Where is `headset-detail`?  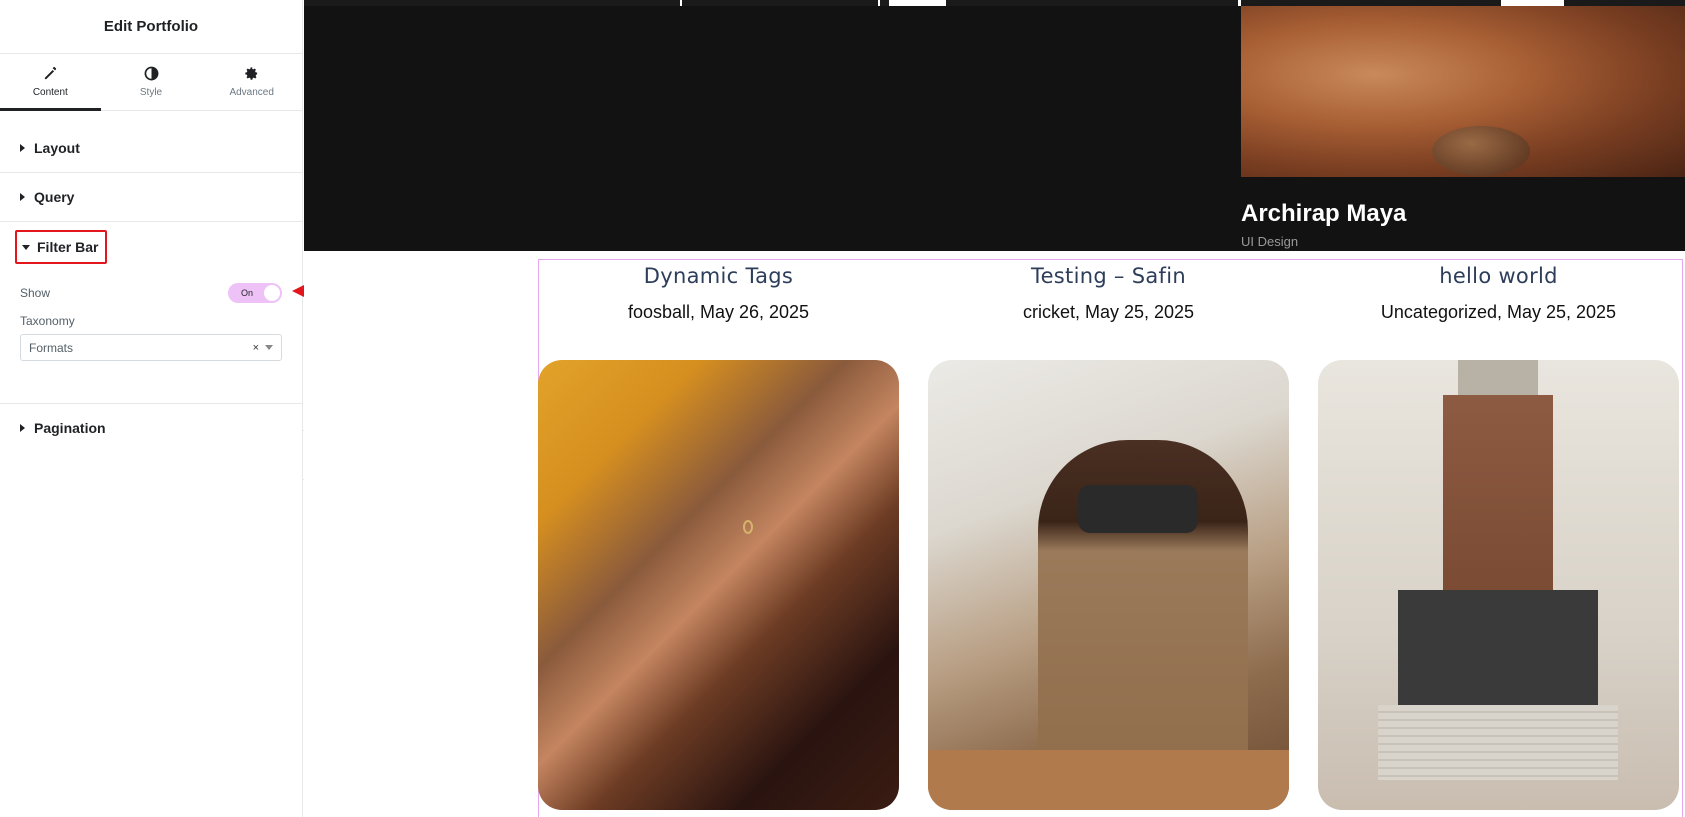 headset-detail is located at coordinates (1138, 509).